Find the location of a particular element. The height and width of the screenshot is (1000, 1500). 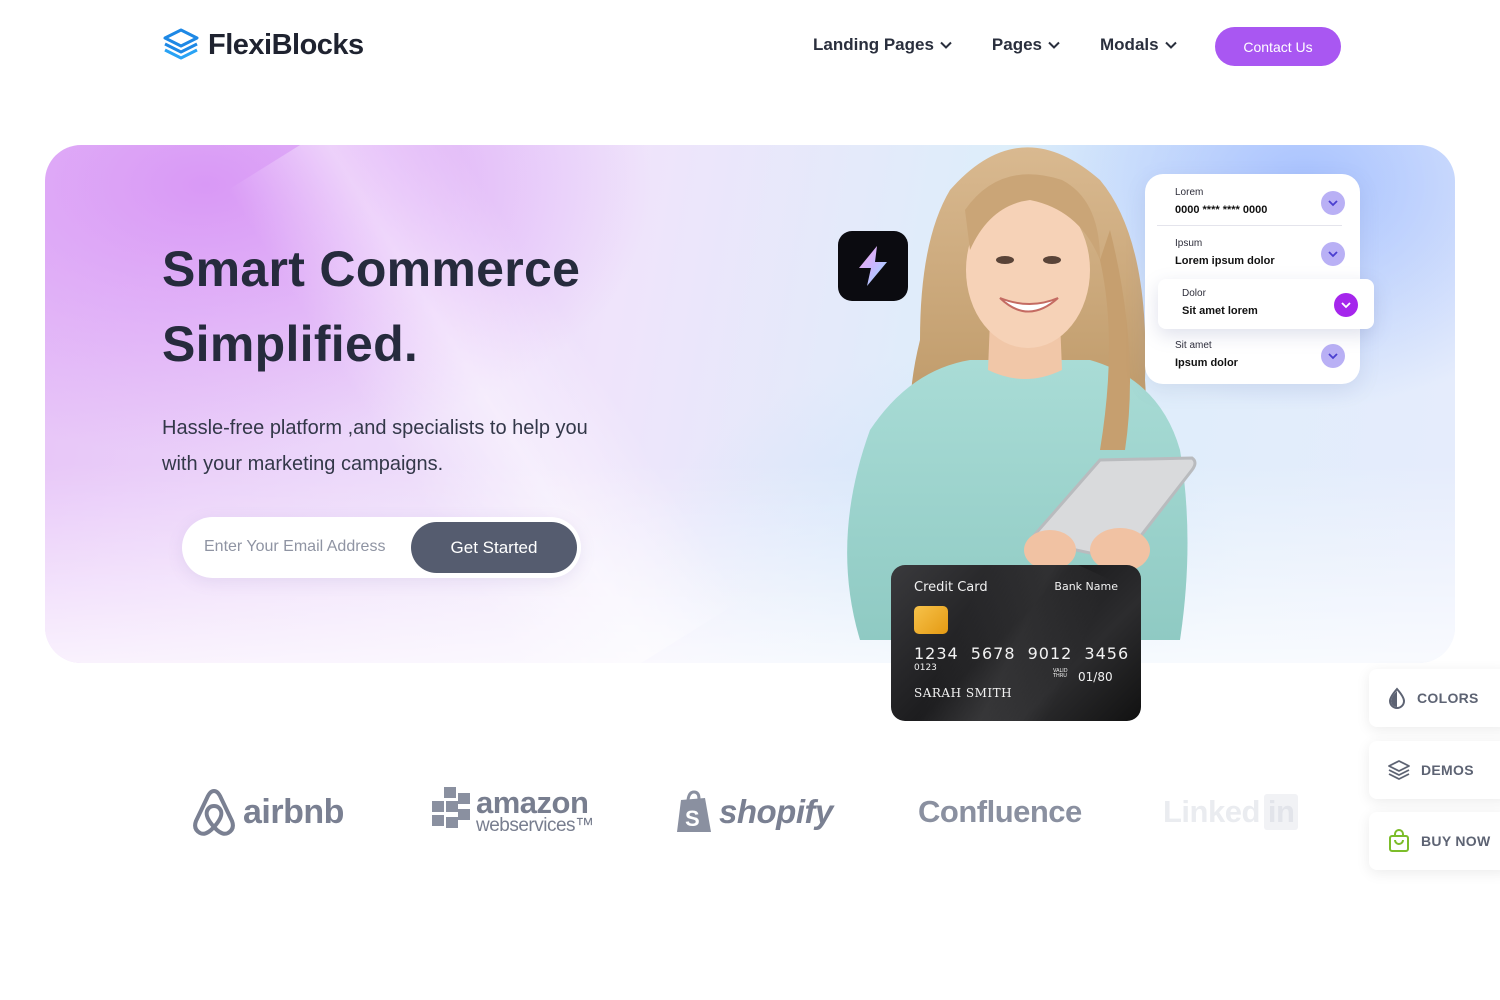

buy-now-button: BUY NOW is located at coordinates (1434, 841).